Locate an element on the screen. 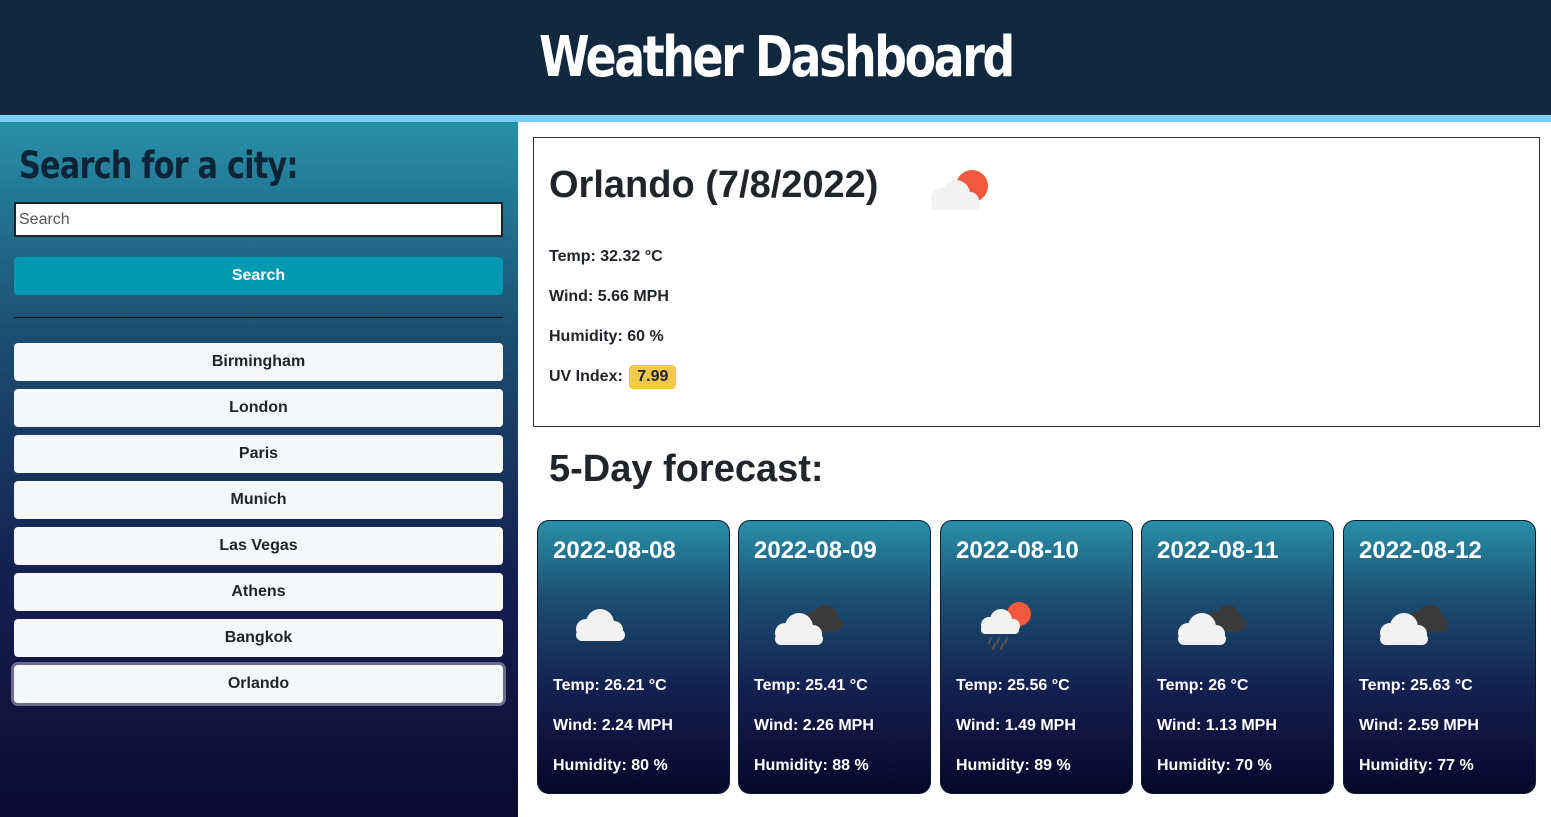 This screenshot has height=817, width=1551. page-header: Weather Dashboard is located at coordinates (775, 57).